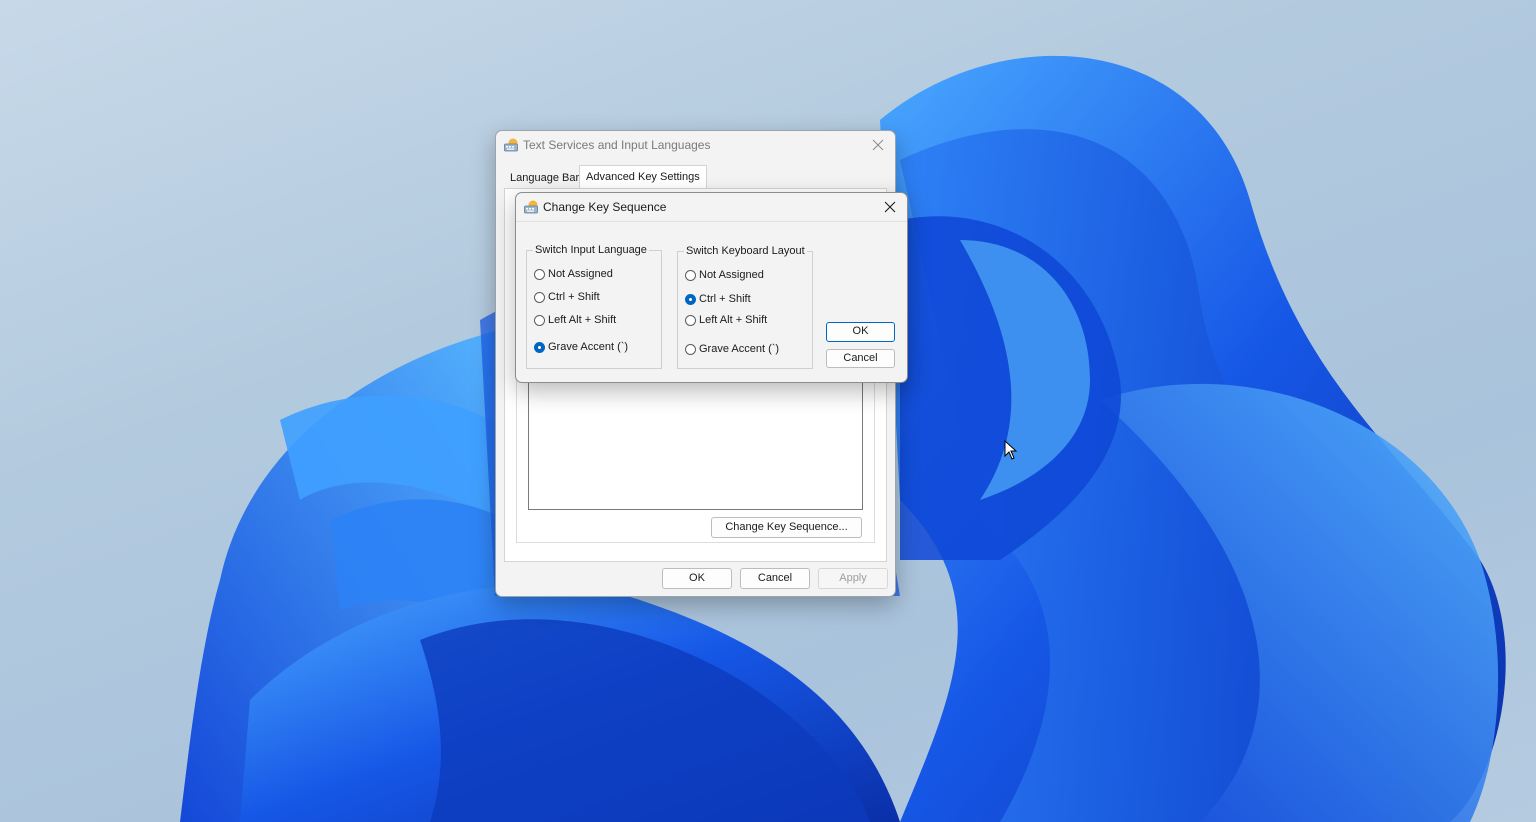 This screenshot has height=822, width=1536. I want to click on dialog-title: Change Key Sequence, so click(605, 207).